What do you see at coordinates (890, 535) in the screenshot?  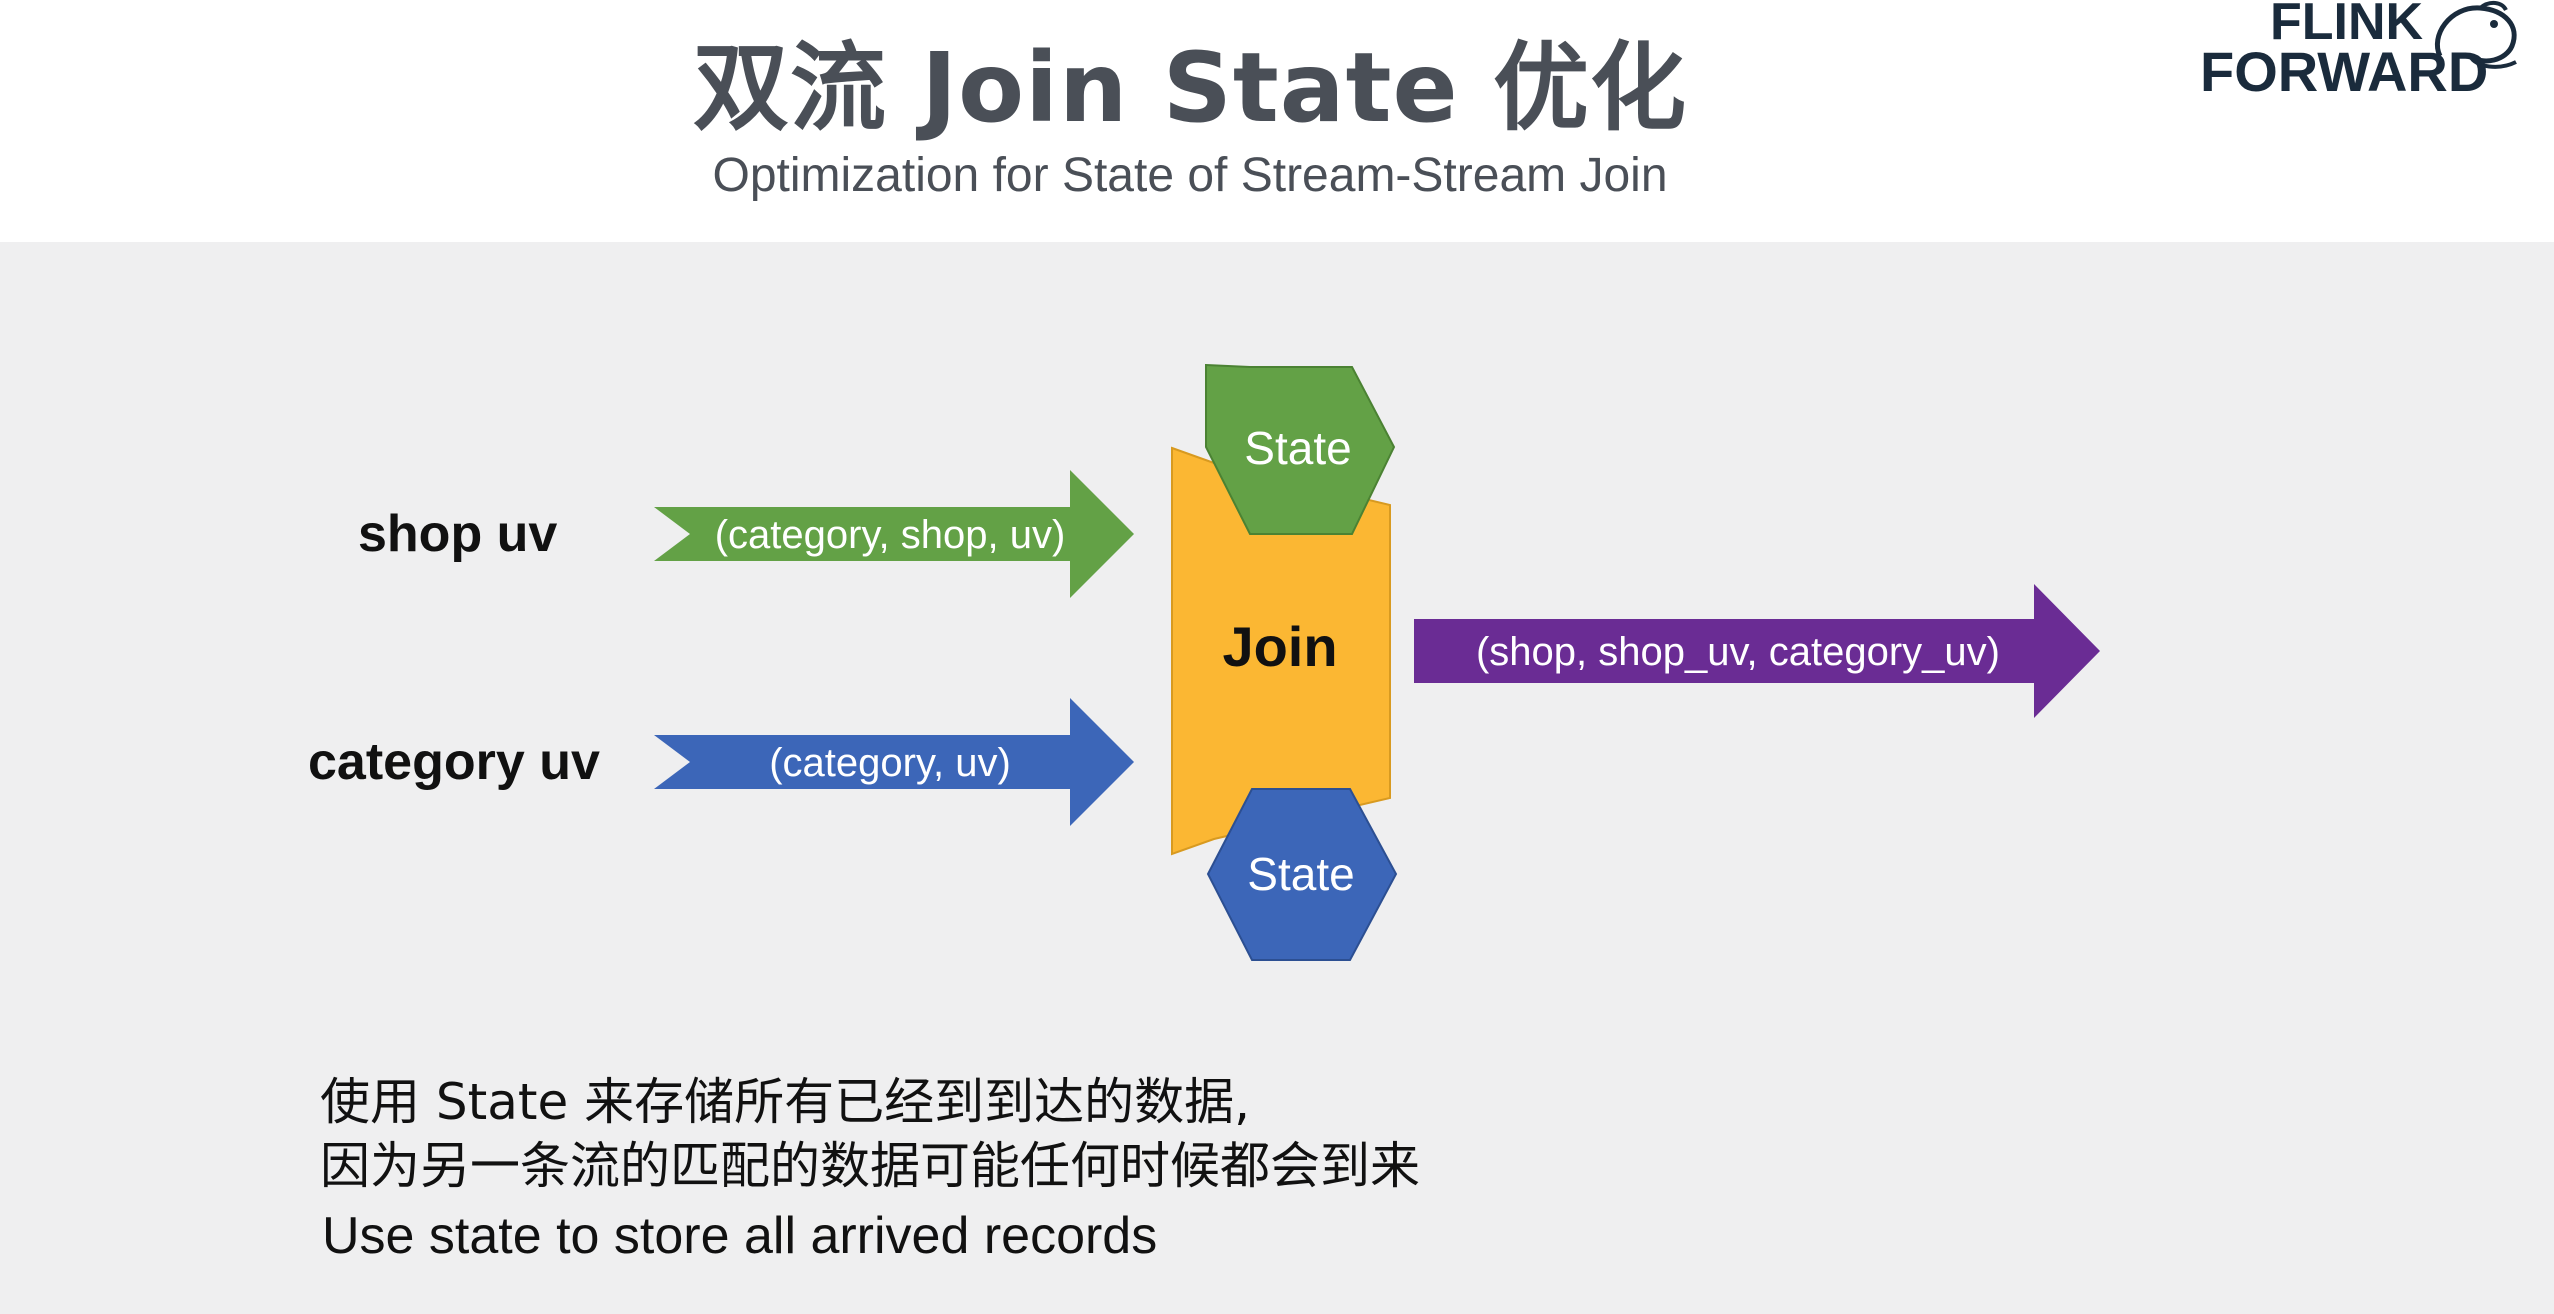 I see `shop-uv-arrow-text: (category, shop, uv)` at bounding box center [890, 535].